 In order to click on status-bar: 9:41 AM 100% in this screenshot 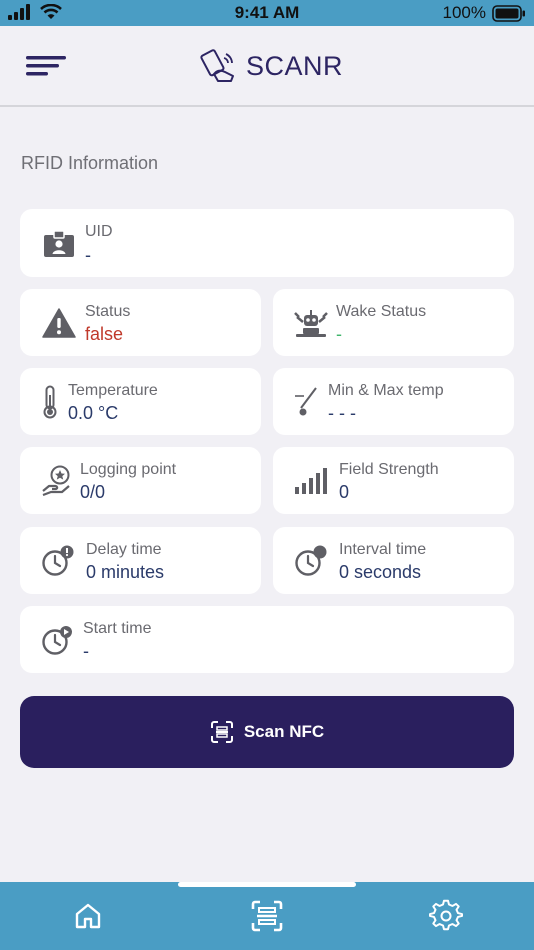, I will do `click(267, 13)`.